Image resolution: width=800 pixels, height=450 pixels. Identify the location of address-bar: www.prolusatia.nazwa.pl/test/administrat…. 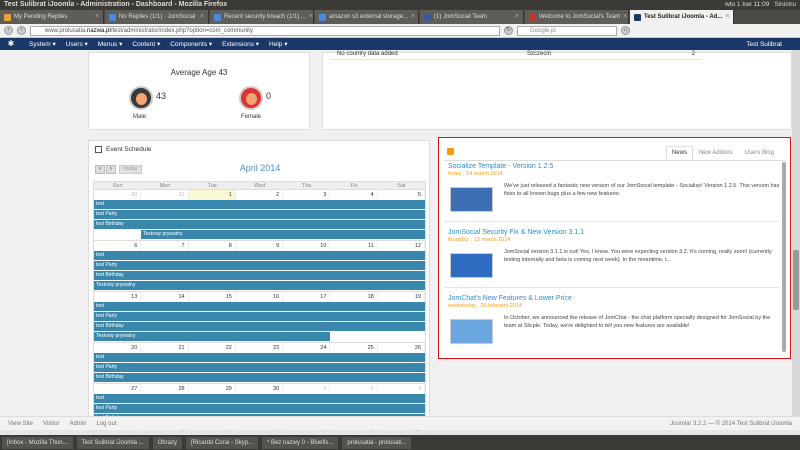
(265, 30).